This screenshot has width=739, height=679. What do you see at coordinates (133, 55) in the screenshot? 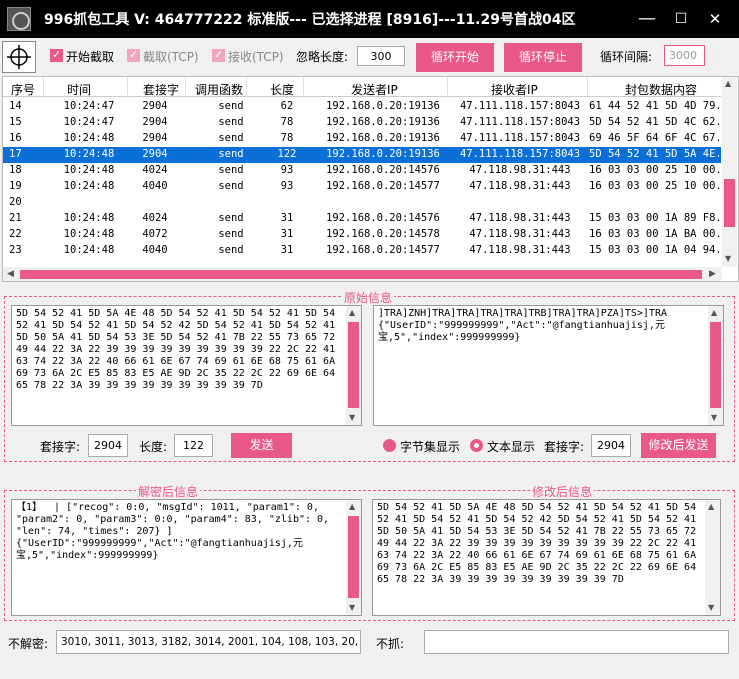
I see `capture-tcp-checkbox` at bounding box center [133, 55].